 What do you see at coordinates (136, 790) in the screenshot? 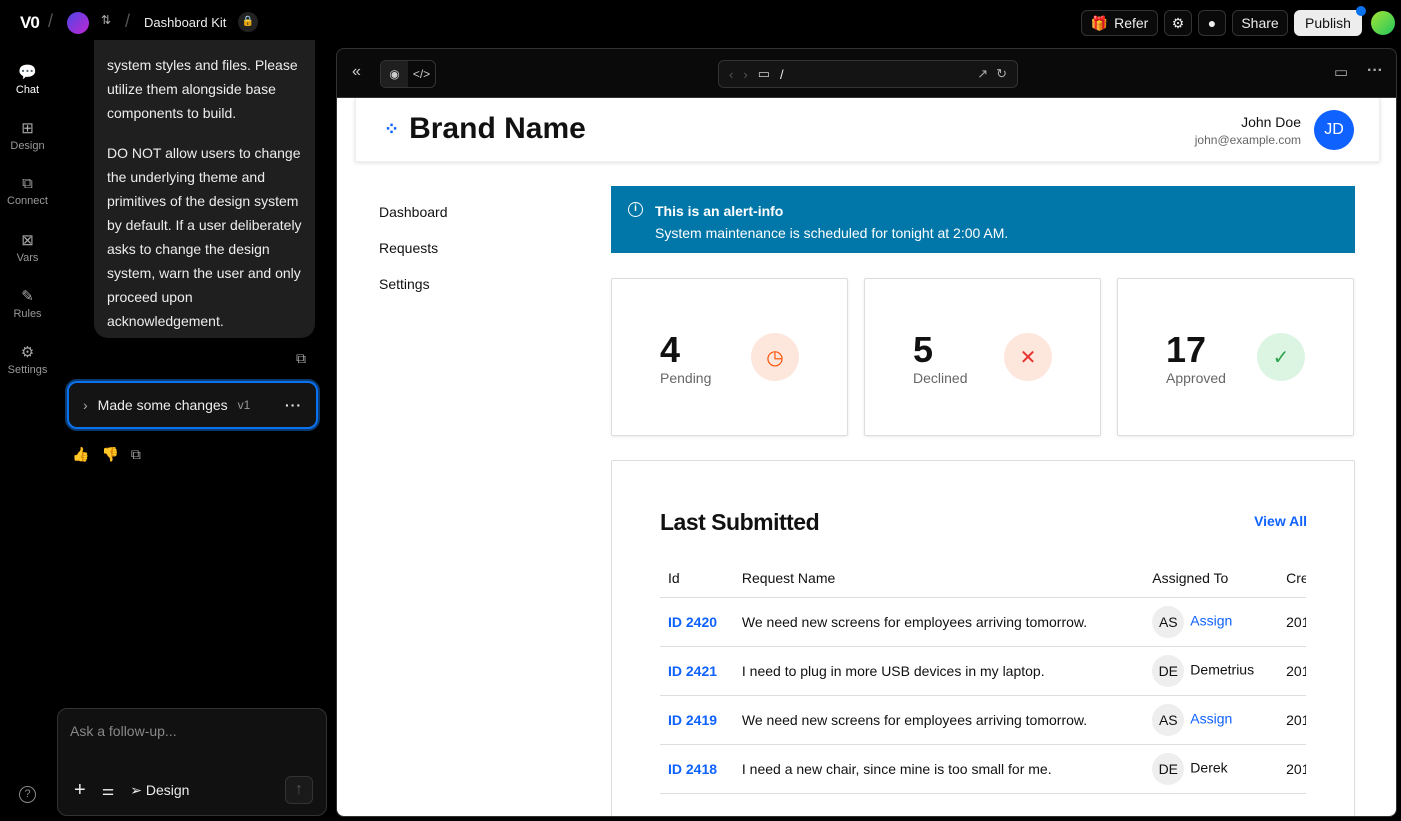
I see `cursor-icon: ➢` at bounding box center [136, 790].